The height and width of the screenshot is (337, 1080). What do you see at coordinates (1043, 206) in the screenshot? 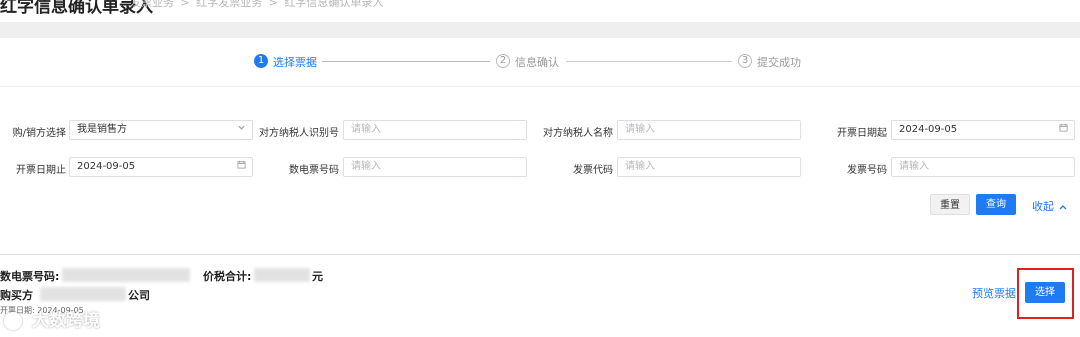
I see `collapse-label: 收起` at bounding box center [1043, 206].